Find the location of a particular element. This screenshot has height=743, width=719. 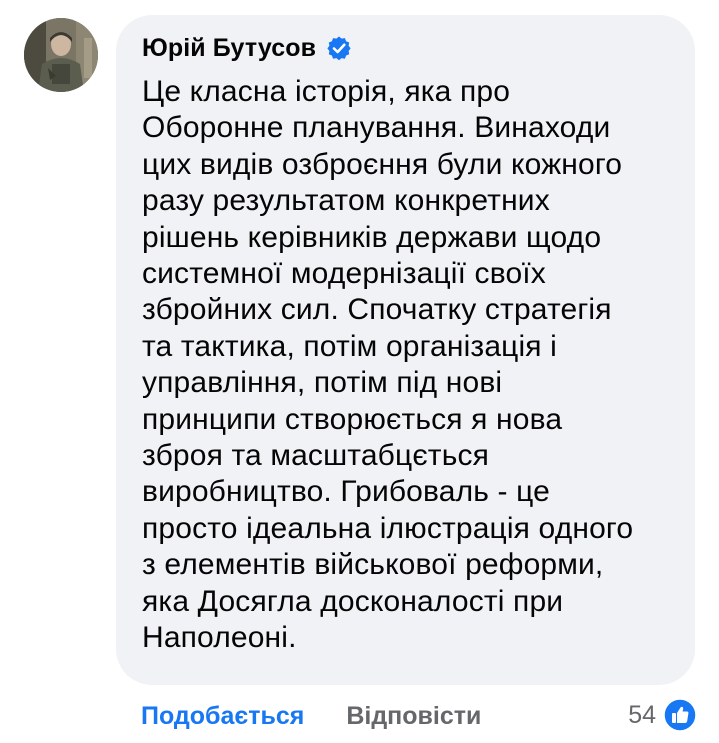

comment-actions: Подобається Відповісти is located at coordinates (311, 716).